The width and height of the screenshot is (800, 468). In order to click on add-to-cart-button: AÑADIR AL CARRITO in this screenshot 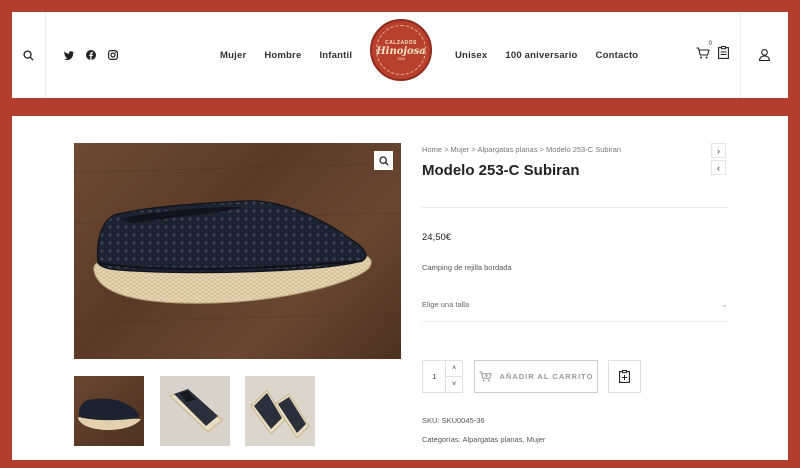, I will do `click(536, 376)`.